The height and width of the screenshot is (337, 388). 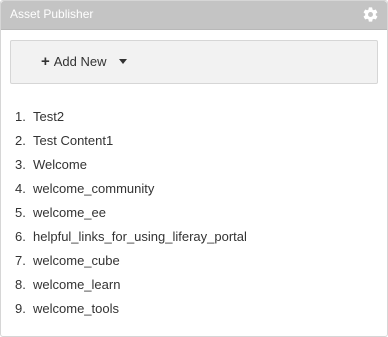 I want to click on list-number: 5., so click(x=20, y=212).